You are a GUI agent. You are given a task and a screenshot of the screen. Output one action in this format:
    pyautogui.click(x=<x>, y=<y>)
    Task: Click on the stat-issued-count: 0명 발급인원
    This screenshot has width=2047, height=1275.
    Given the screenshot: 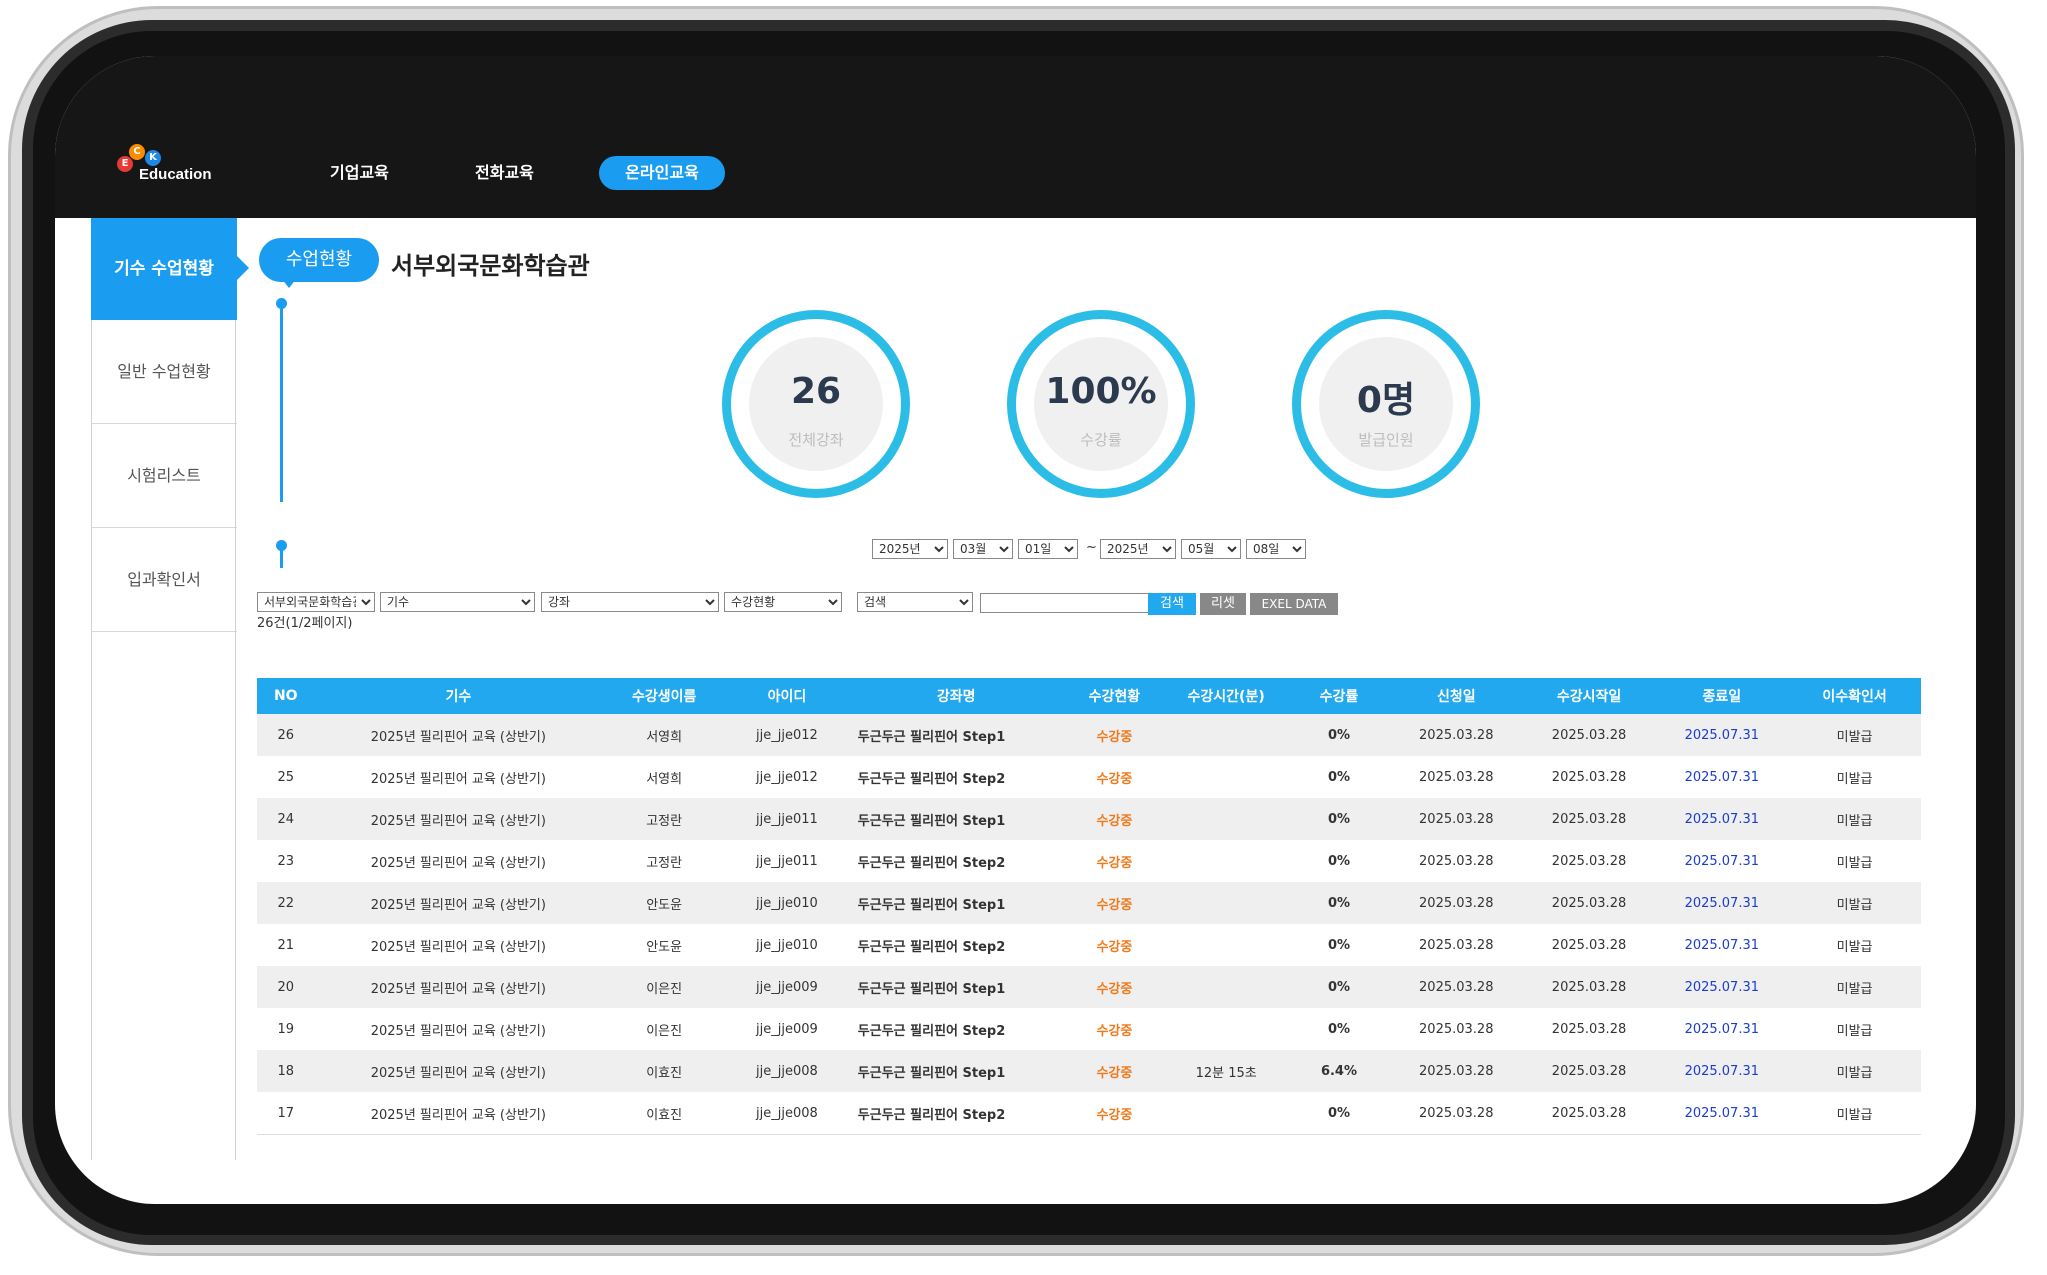 What is the action you would take?
    pyautogui.click(x=1386, y=404)
    